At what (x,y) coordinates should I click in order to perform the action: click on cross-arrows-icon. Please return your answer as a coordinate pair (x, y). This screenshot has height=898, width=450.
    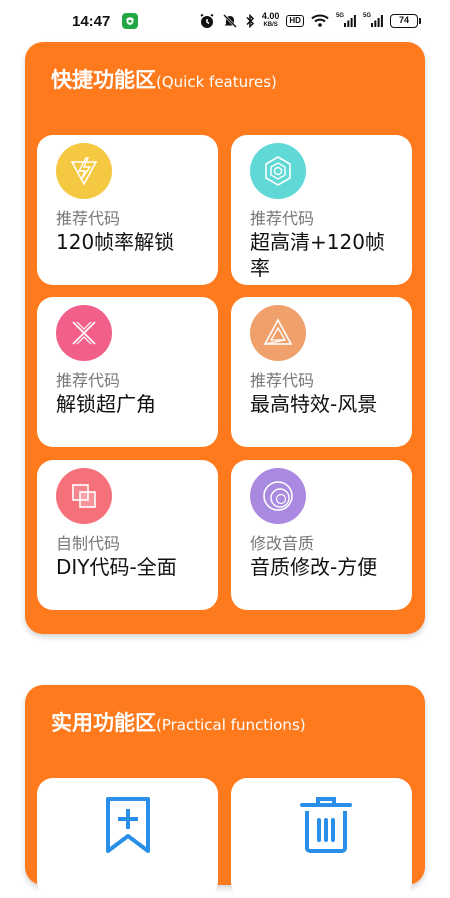
    Looking at the image, I should click on (84, 333).